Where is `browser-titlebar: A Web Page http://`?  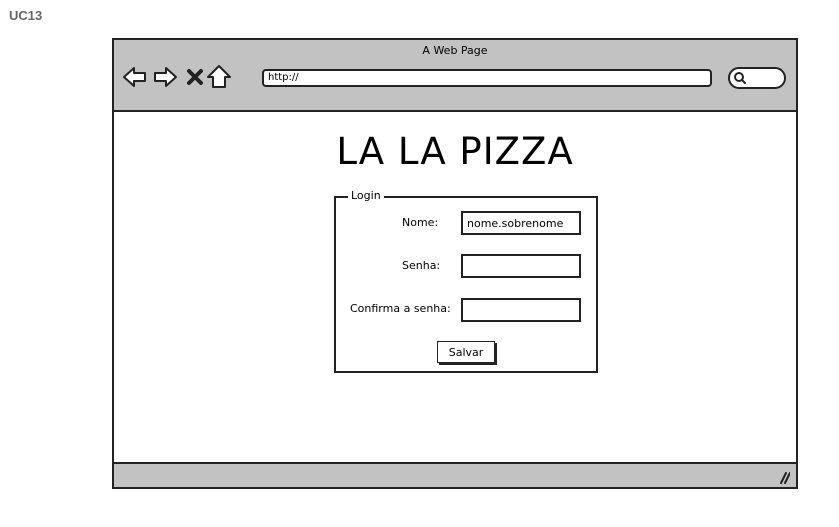
browser-titlebar: A Web Page http:// is located at coordinates (455, 76).